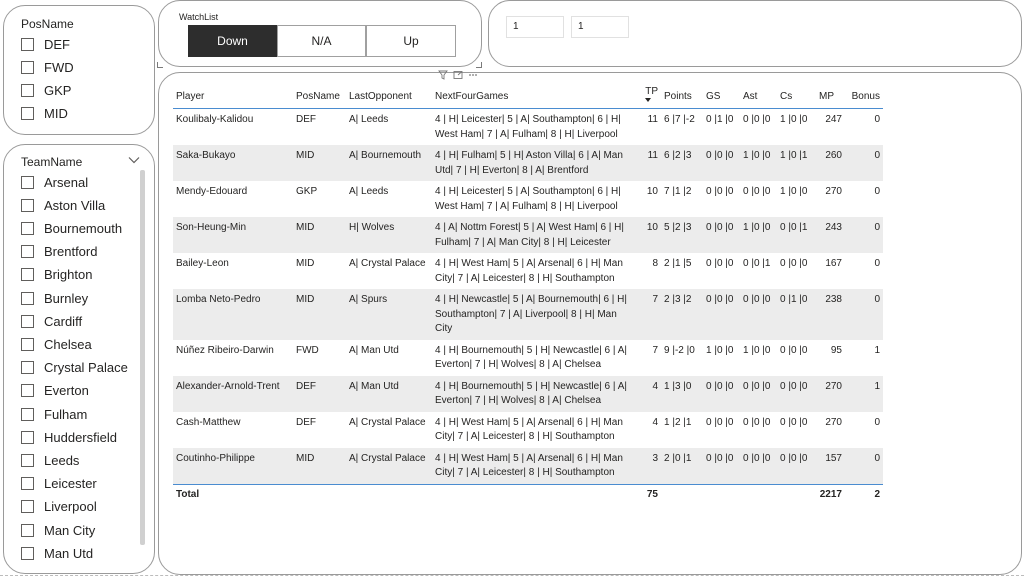  I want to click on cell-mp: 95, so click(836, 350).